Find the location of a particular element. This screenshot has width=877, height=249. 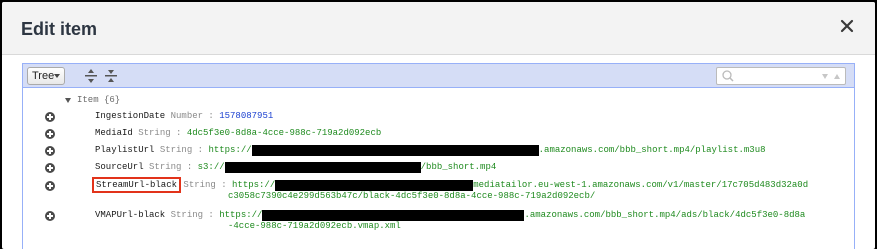

dialog-title: Edit item is located at coordinates (59, 29).